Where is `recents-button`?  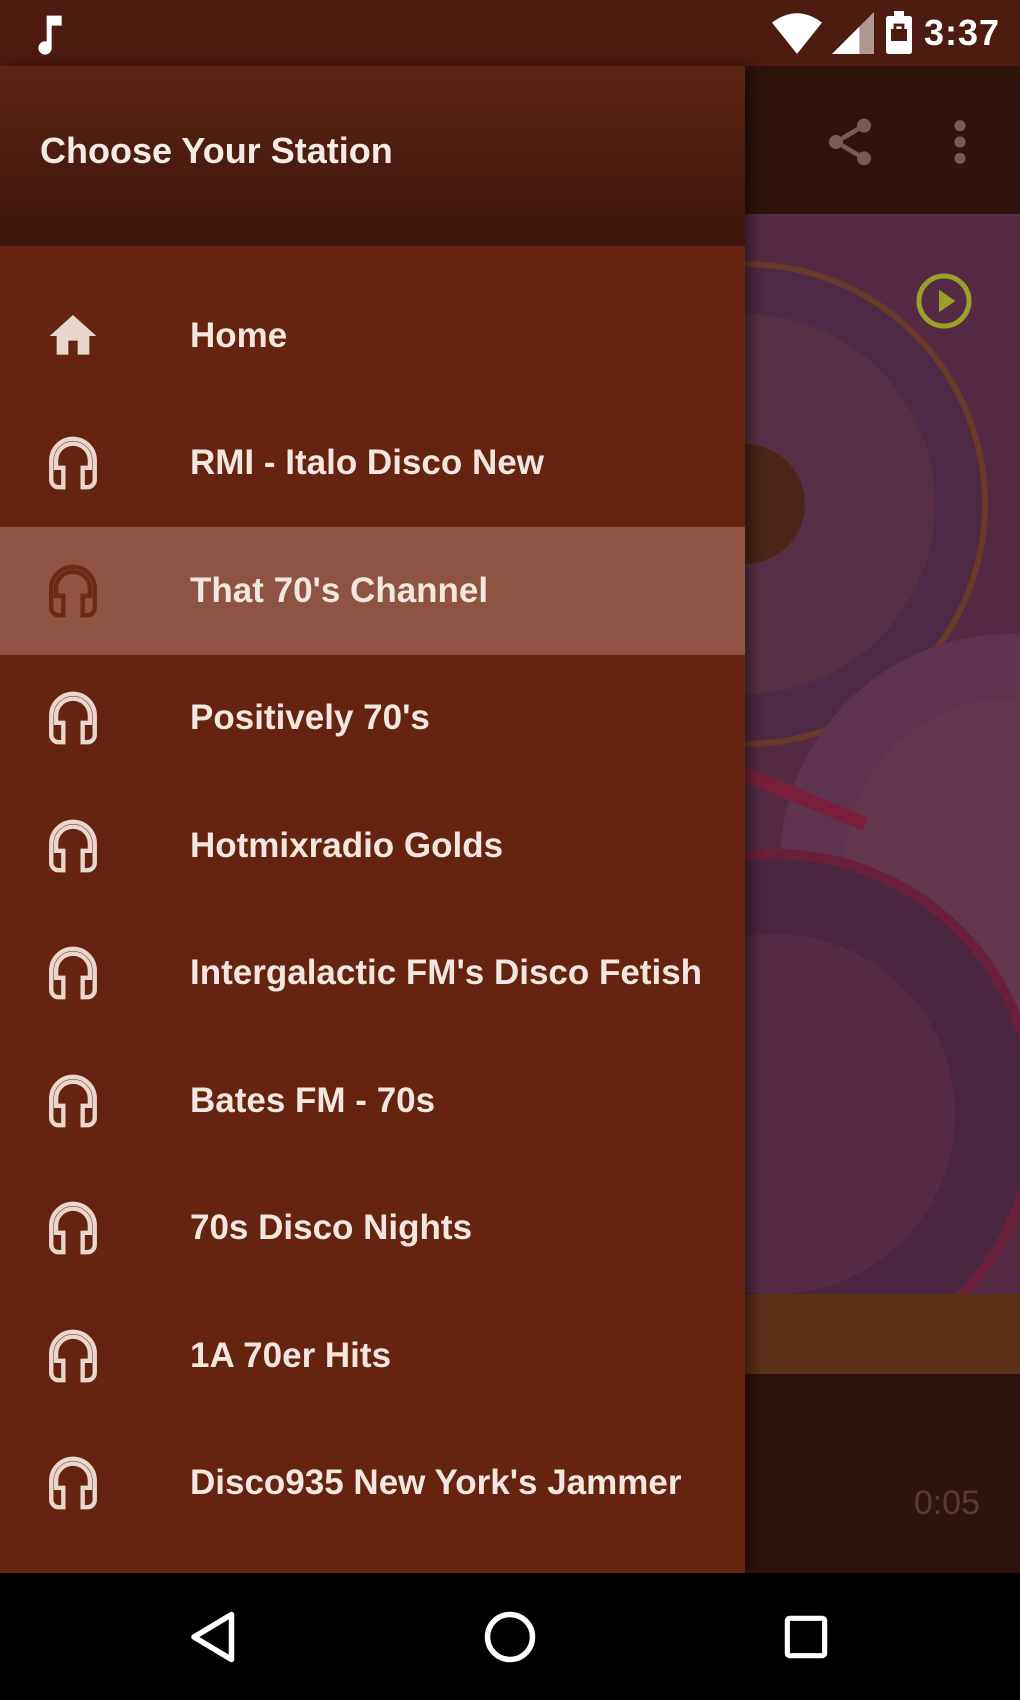
recents-button is located at coordinates (806, 1637).